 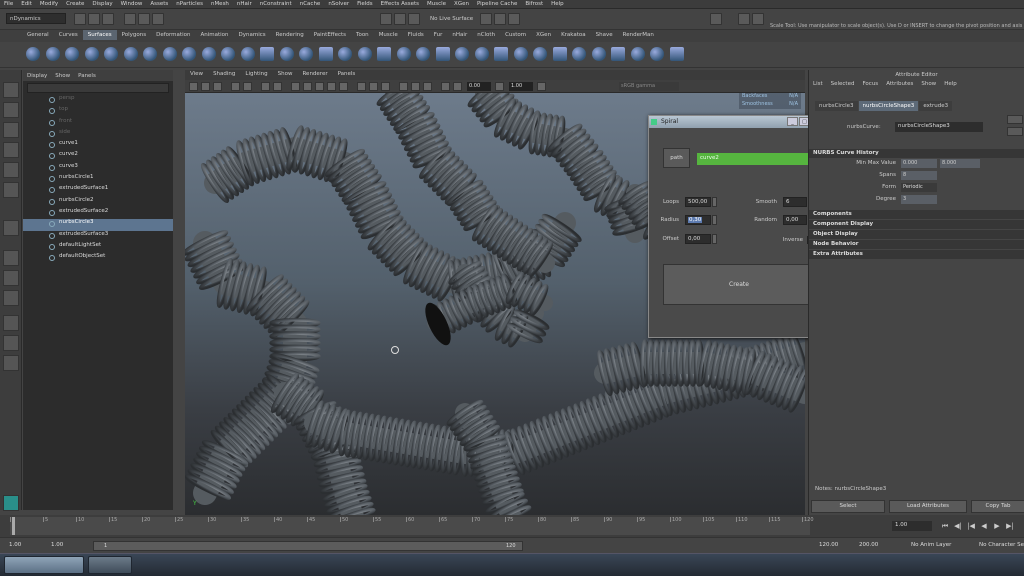 What do you see at coordinates (159, 3) in the screenshot?
I see `menu-assets: Assets` at bounding box center [159, 3].